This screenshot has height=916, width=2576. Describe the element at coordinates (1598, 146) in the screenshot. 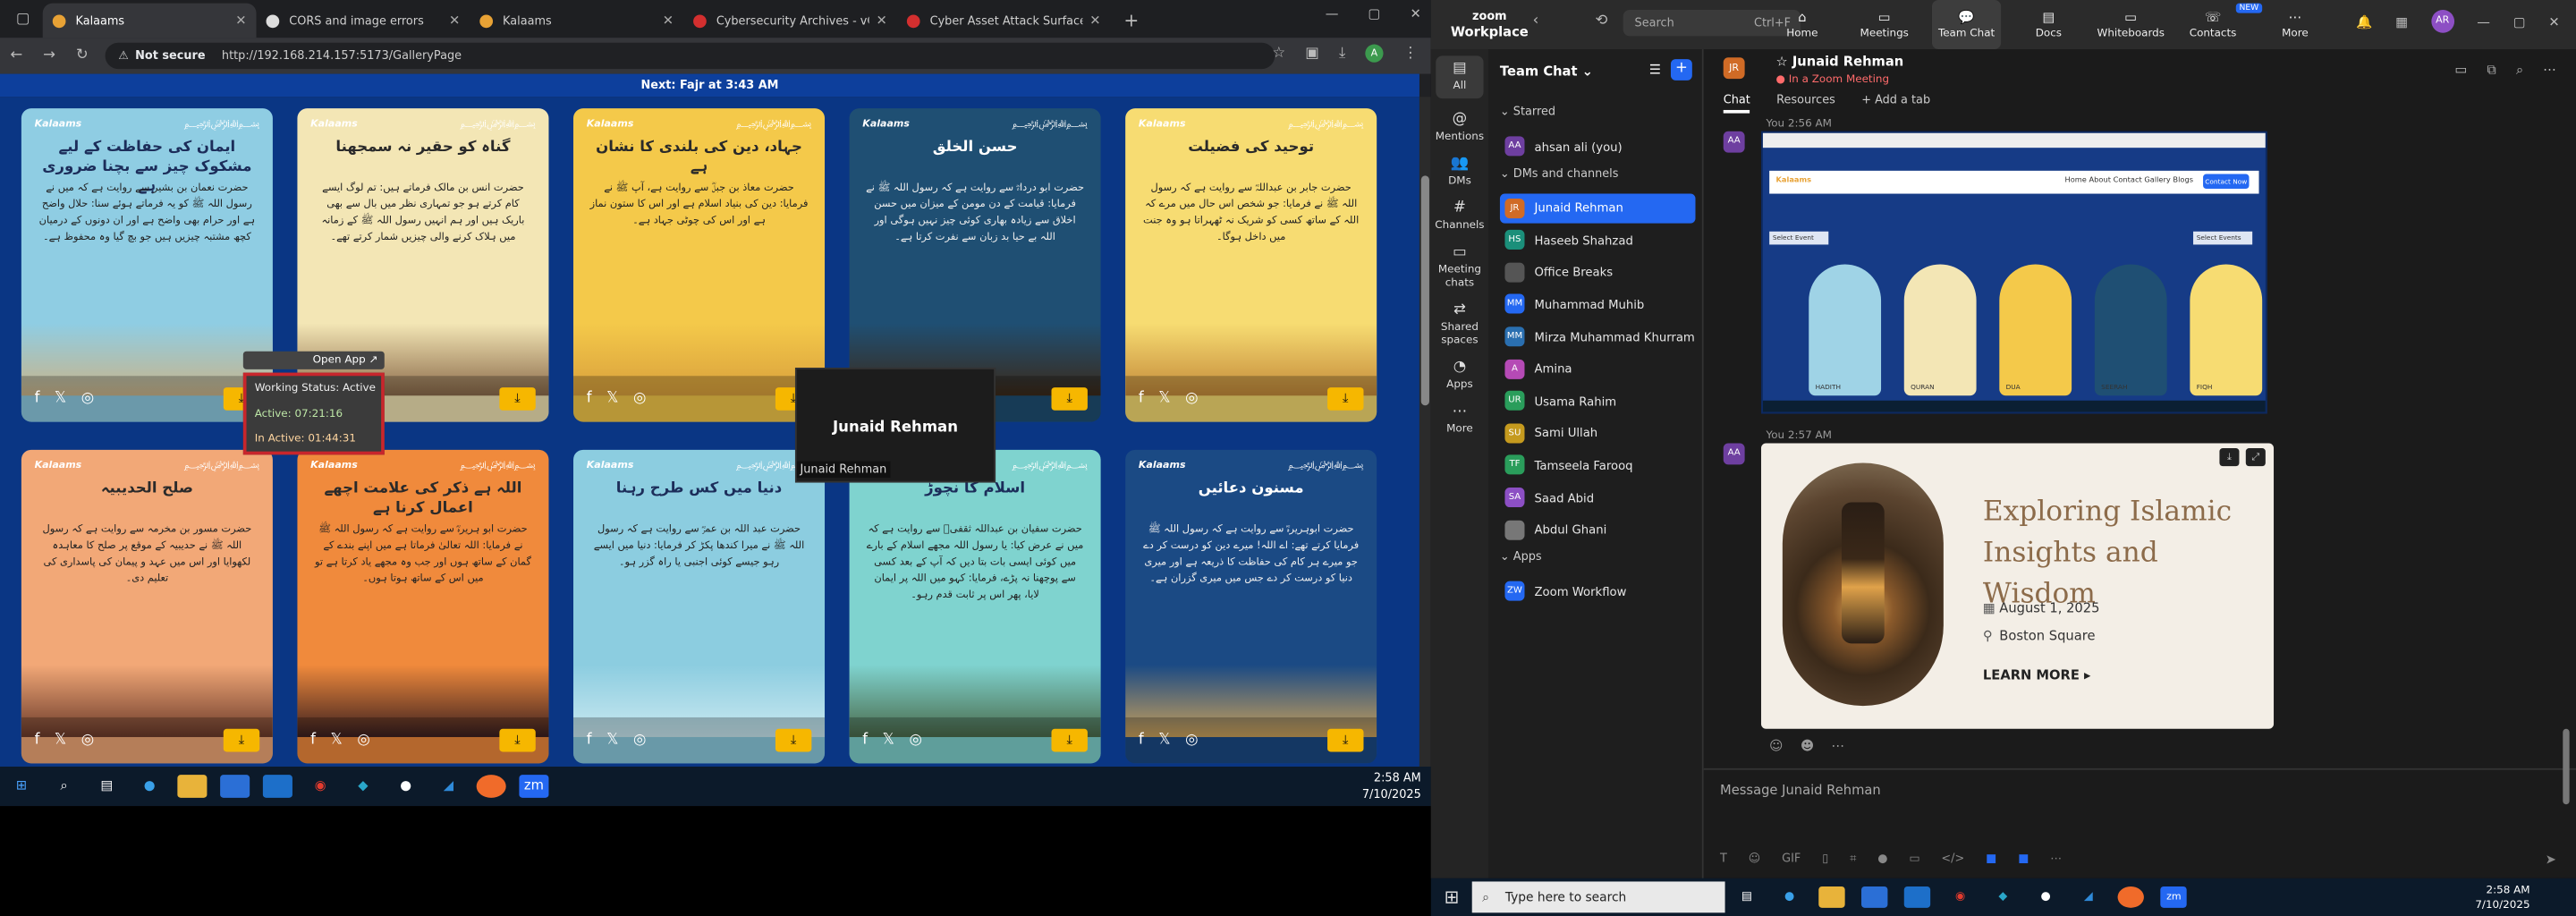

I see `sidebar-item: AA ahsan ali (you)` at that location.